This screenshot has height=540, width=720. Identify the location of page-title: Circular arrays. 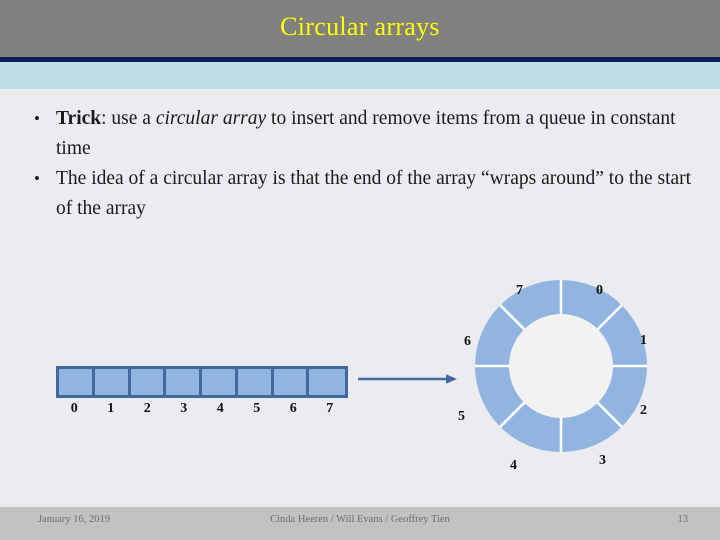
(360, 26).